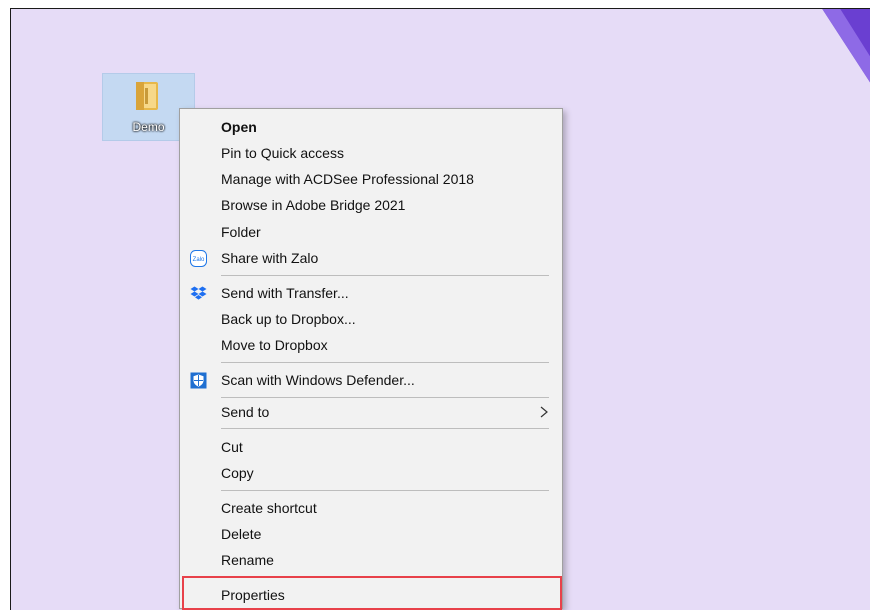  I want to click on menu-item-folder: Folder, so click(371, 232).